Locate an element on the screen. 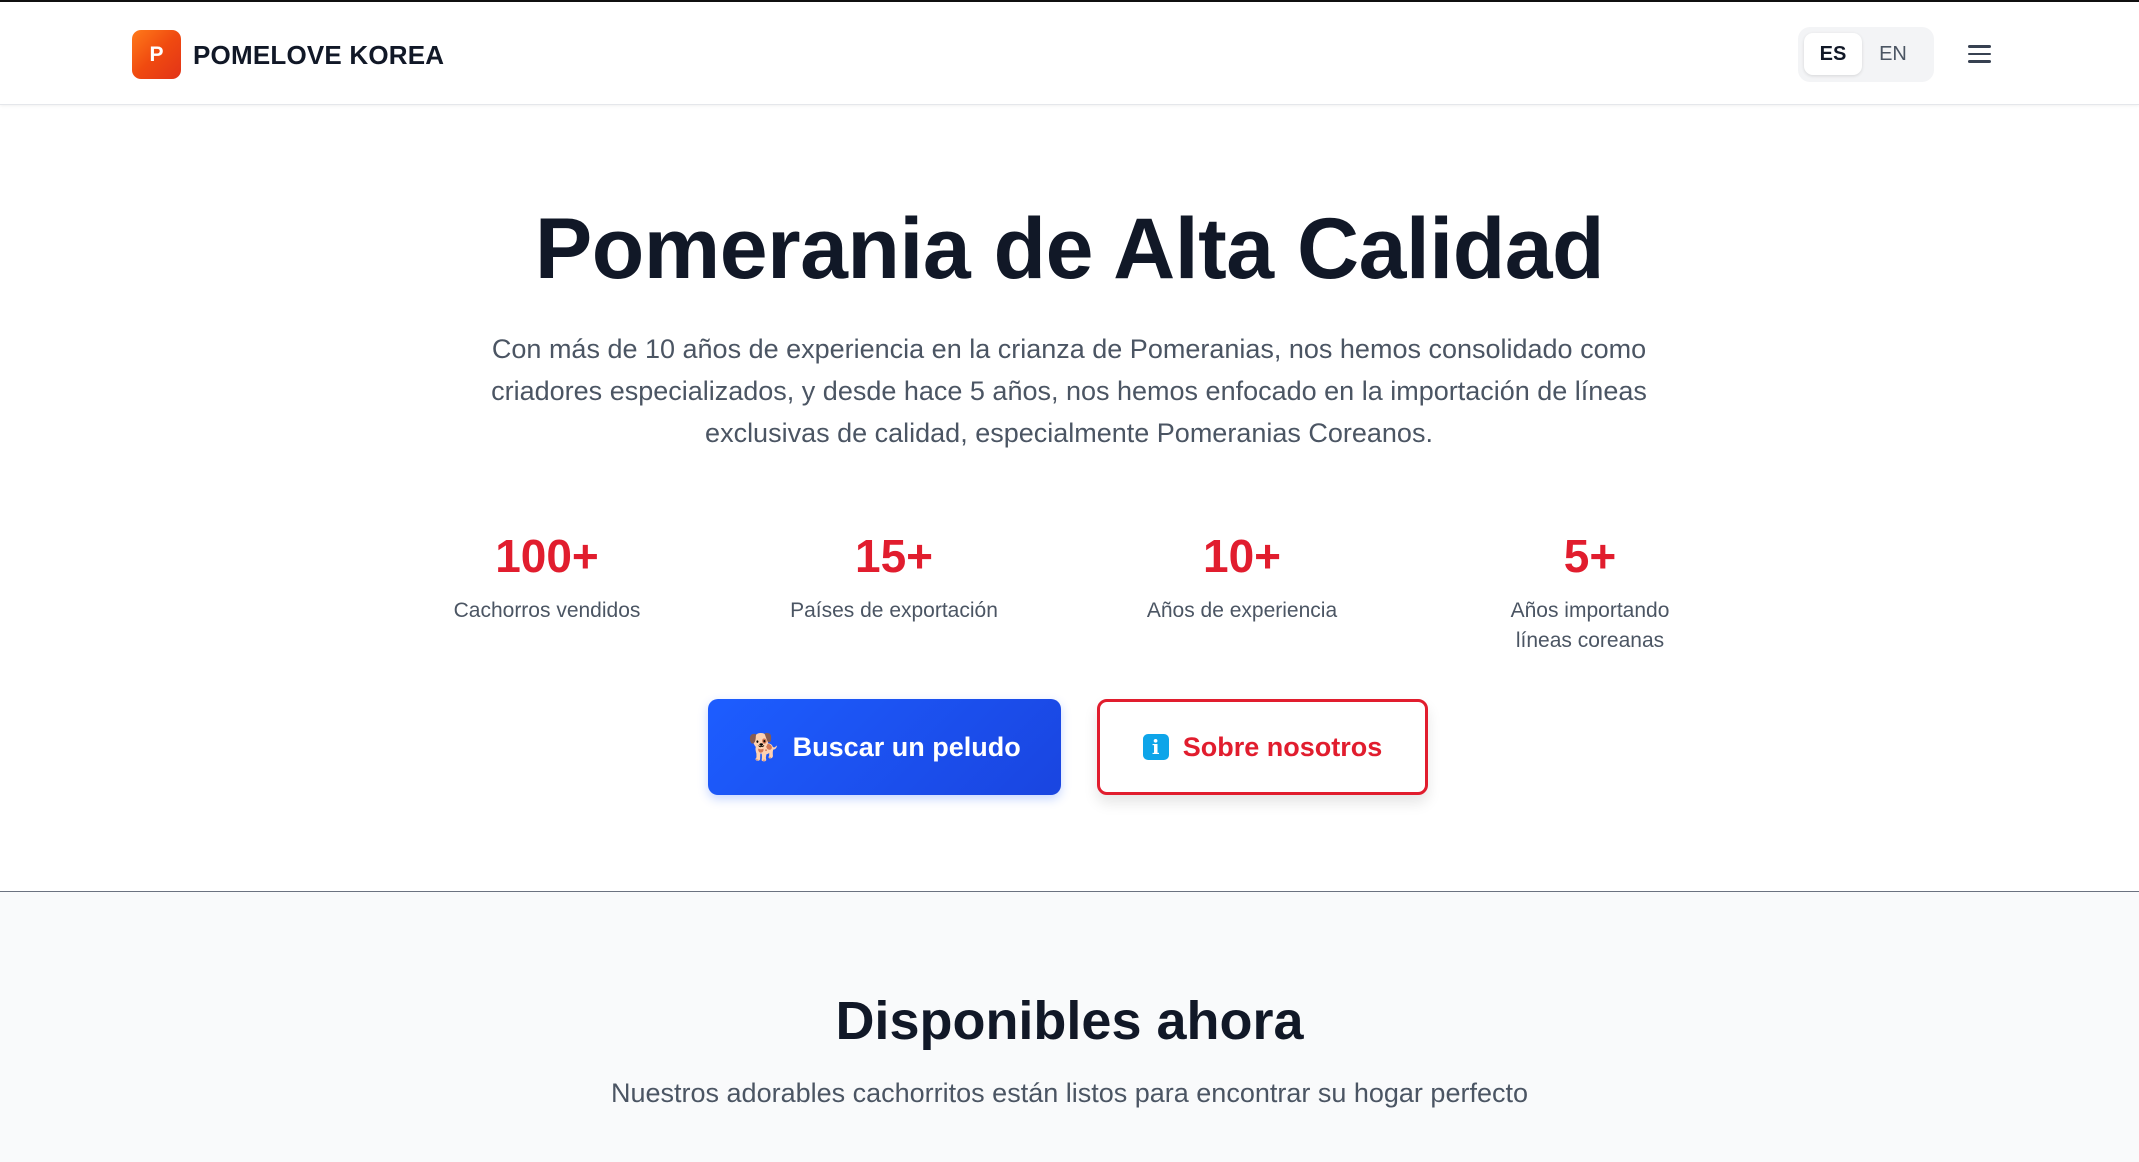  stat-label: Años importando líneas coreanas is located at coordinates (1590, 625).